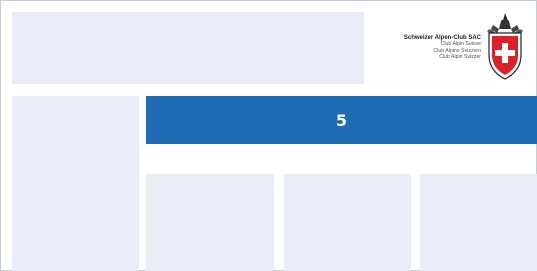  I want to click on step-number: 5, so click(341, 120).